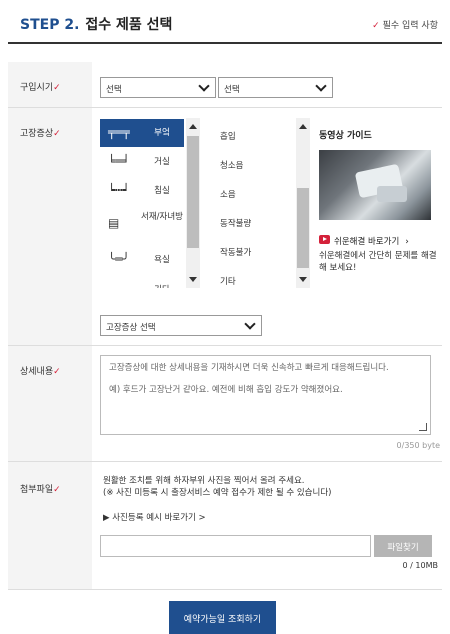 This screenshot has width=450, height=634. What do you see at coordinates (162, 286) in the screenshot?
I see `product-item-label: 기타` at bounding box center [162, 286].